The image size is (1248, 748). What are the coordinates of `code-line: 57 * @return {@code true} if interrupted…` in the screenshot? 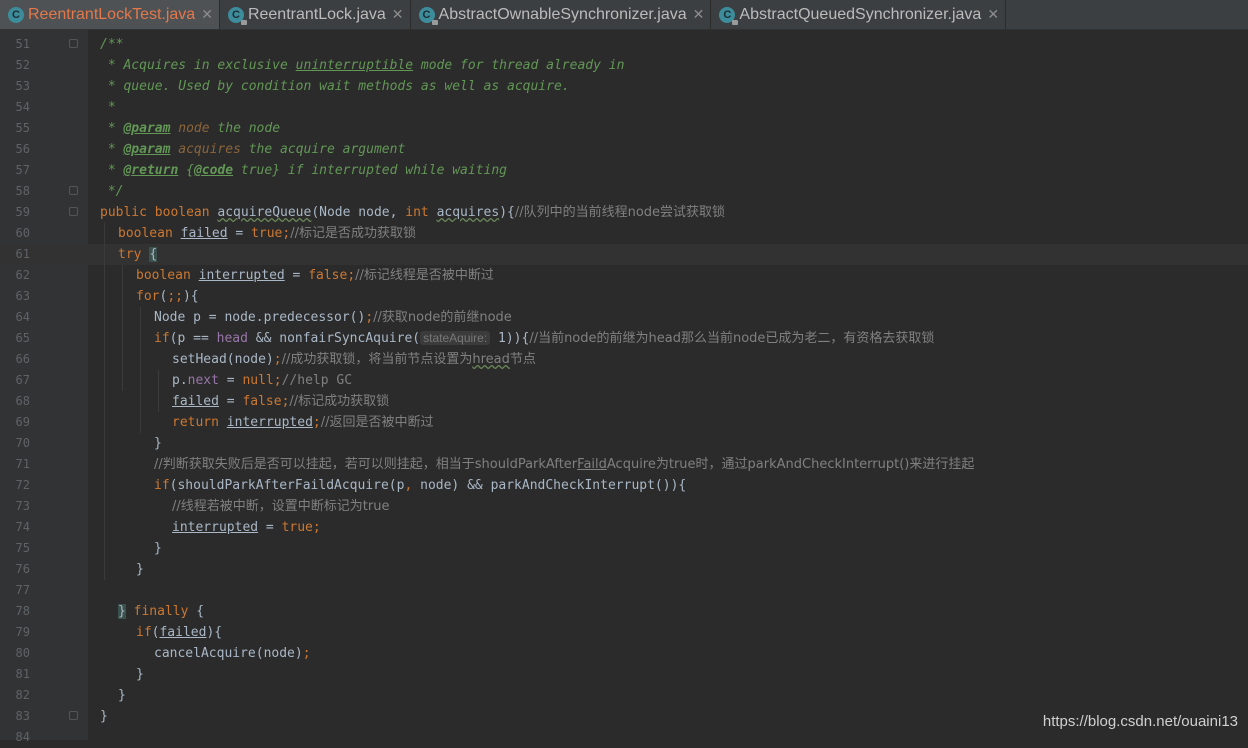 It's located at (624, 170).